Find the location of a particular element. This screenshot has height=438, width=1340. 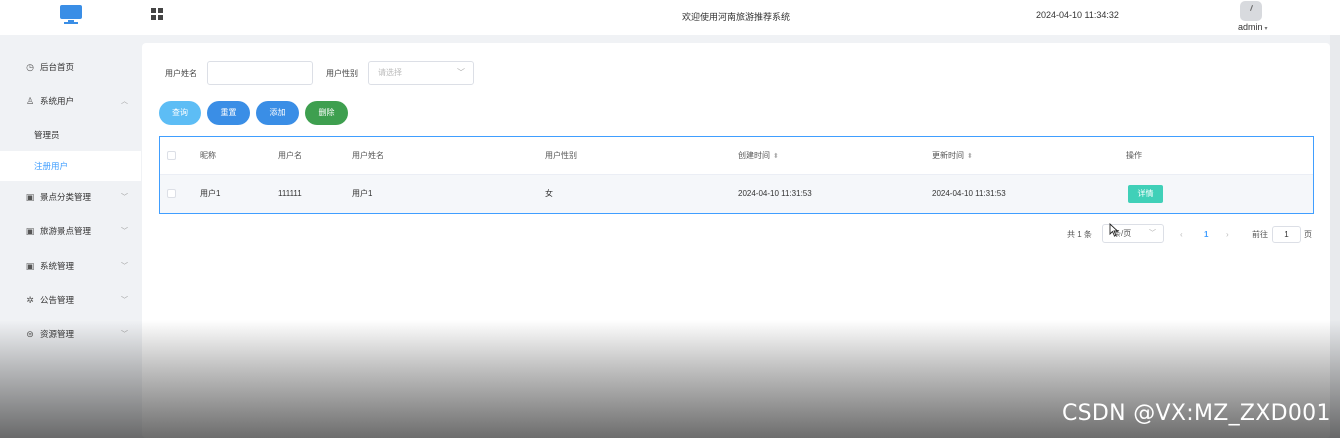

sidebar-item-tourist-spots: ▣ 旅游景点管理 ﹀ is located at coordinates (70, 231).